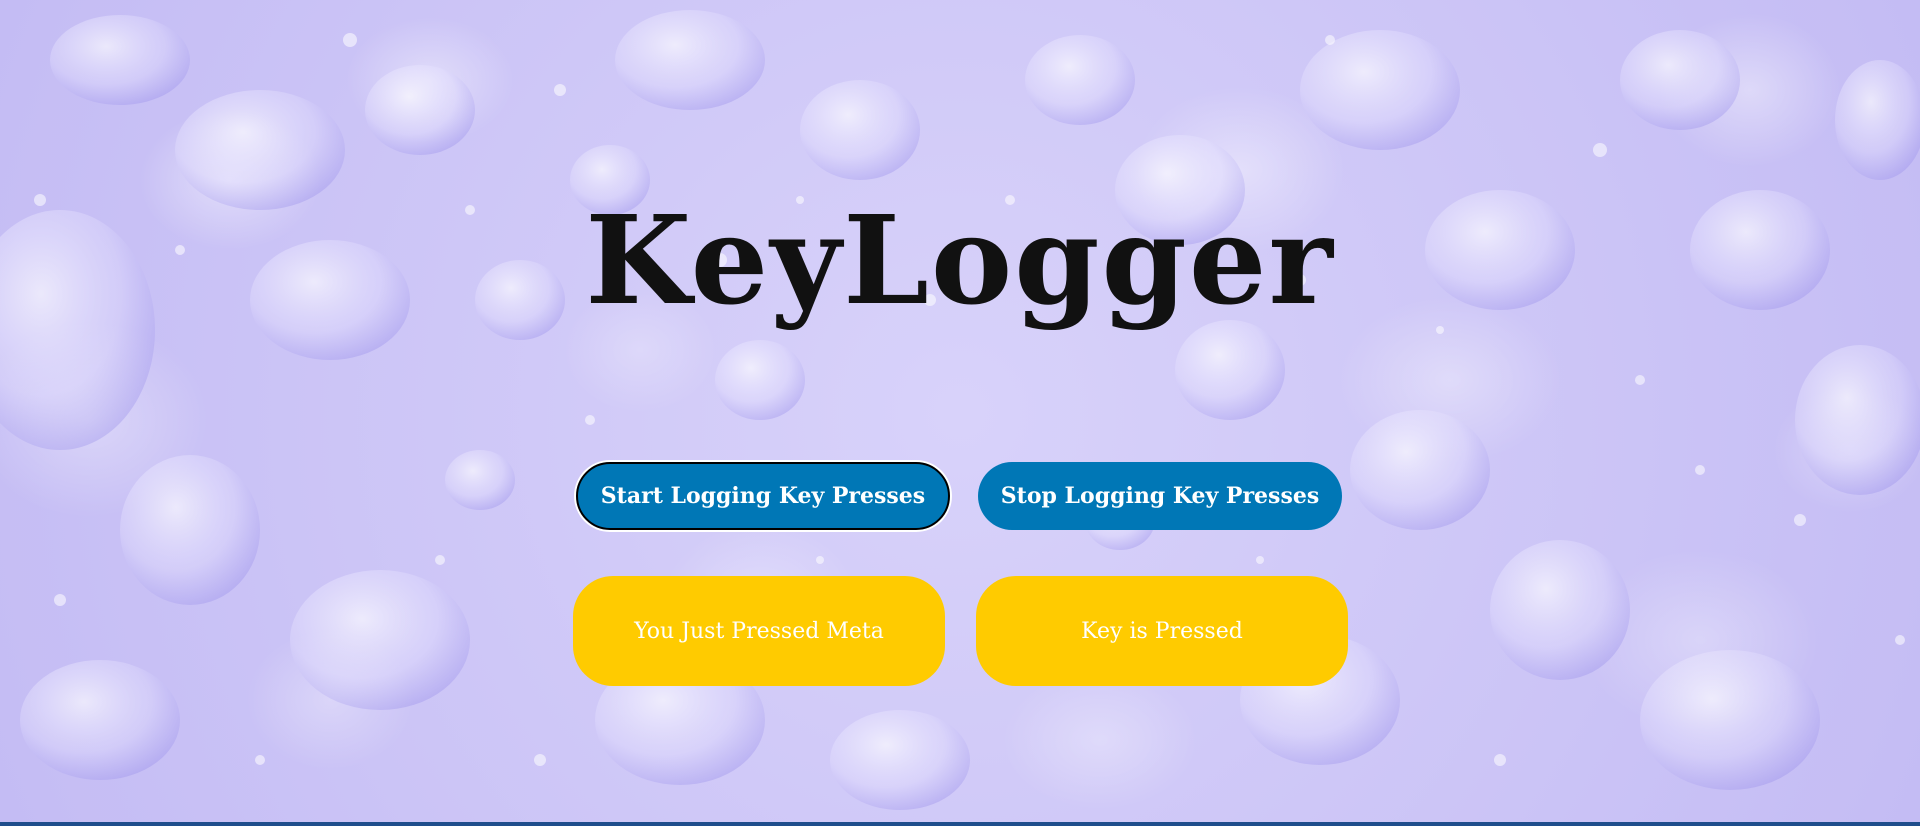 The height and width of the screenshot is (826, 1920). I want to click on key-status-display: Key is Pressed, so click(1162, 631).